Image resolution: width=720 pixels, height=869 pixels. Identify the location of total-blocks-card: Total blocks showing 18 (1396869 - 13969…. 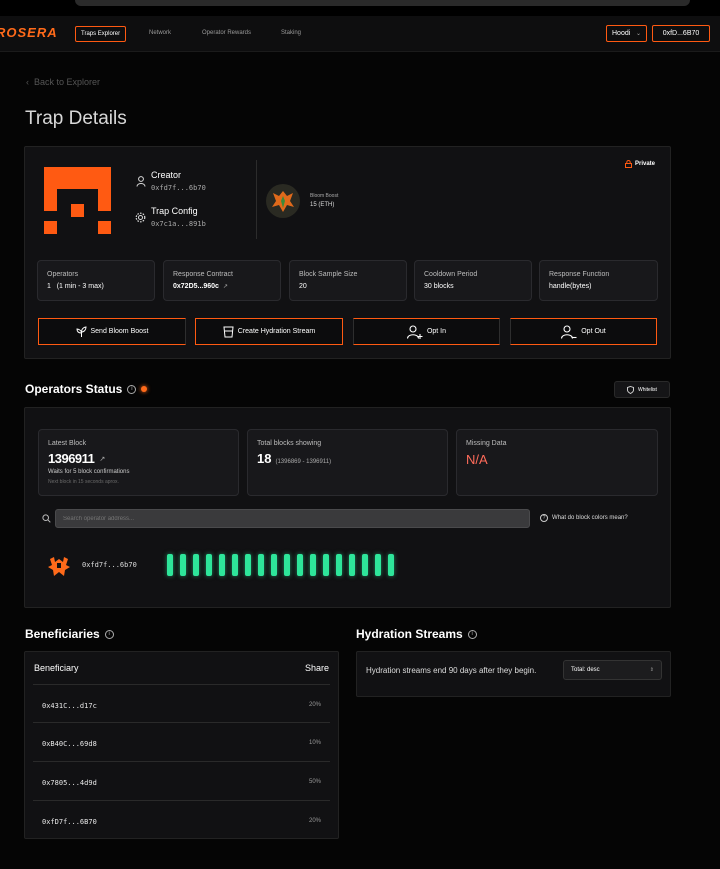
(347, 462).